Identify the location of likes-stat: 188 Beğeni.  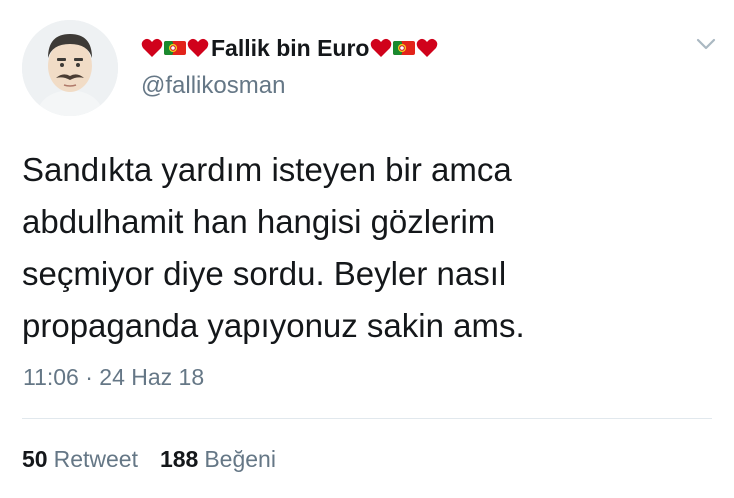
(218, 459).